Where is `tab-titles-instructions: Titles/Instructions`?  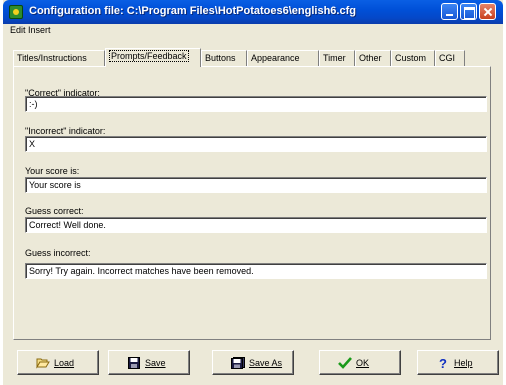
tab-titles-instructions: Titles/Instructions is located at coordinates (59, 58).